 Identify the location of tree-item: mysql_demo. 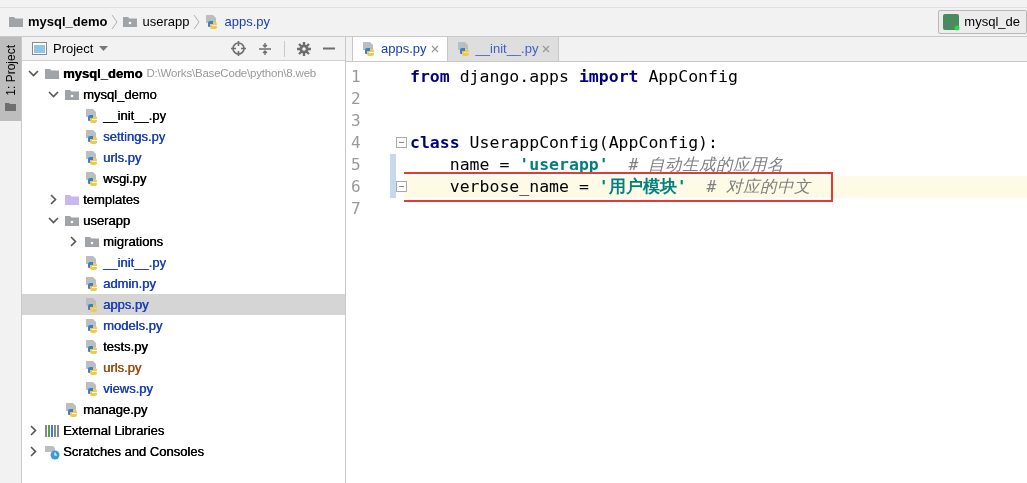
(183, 94).